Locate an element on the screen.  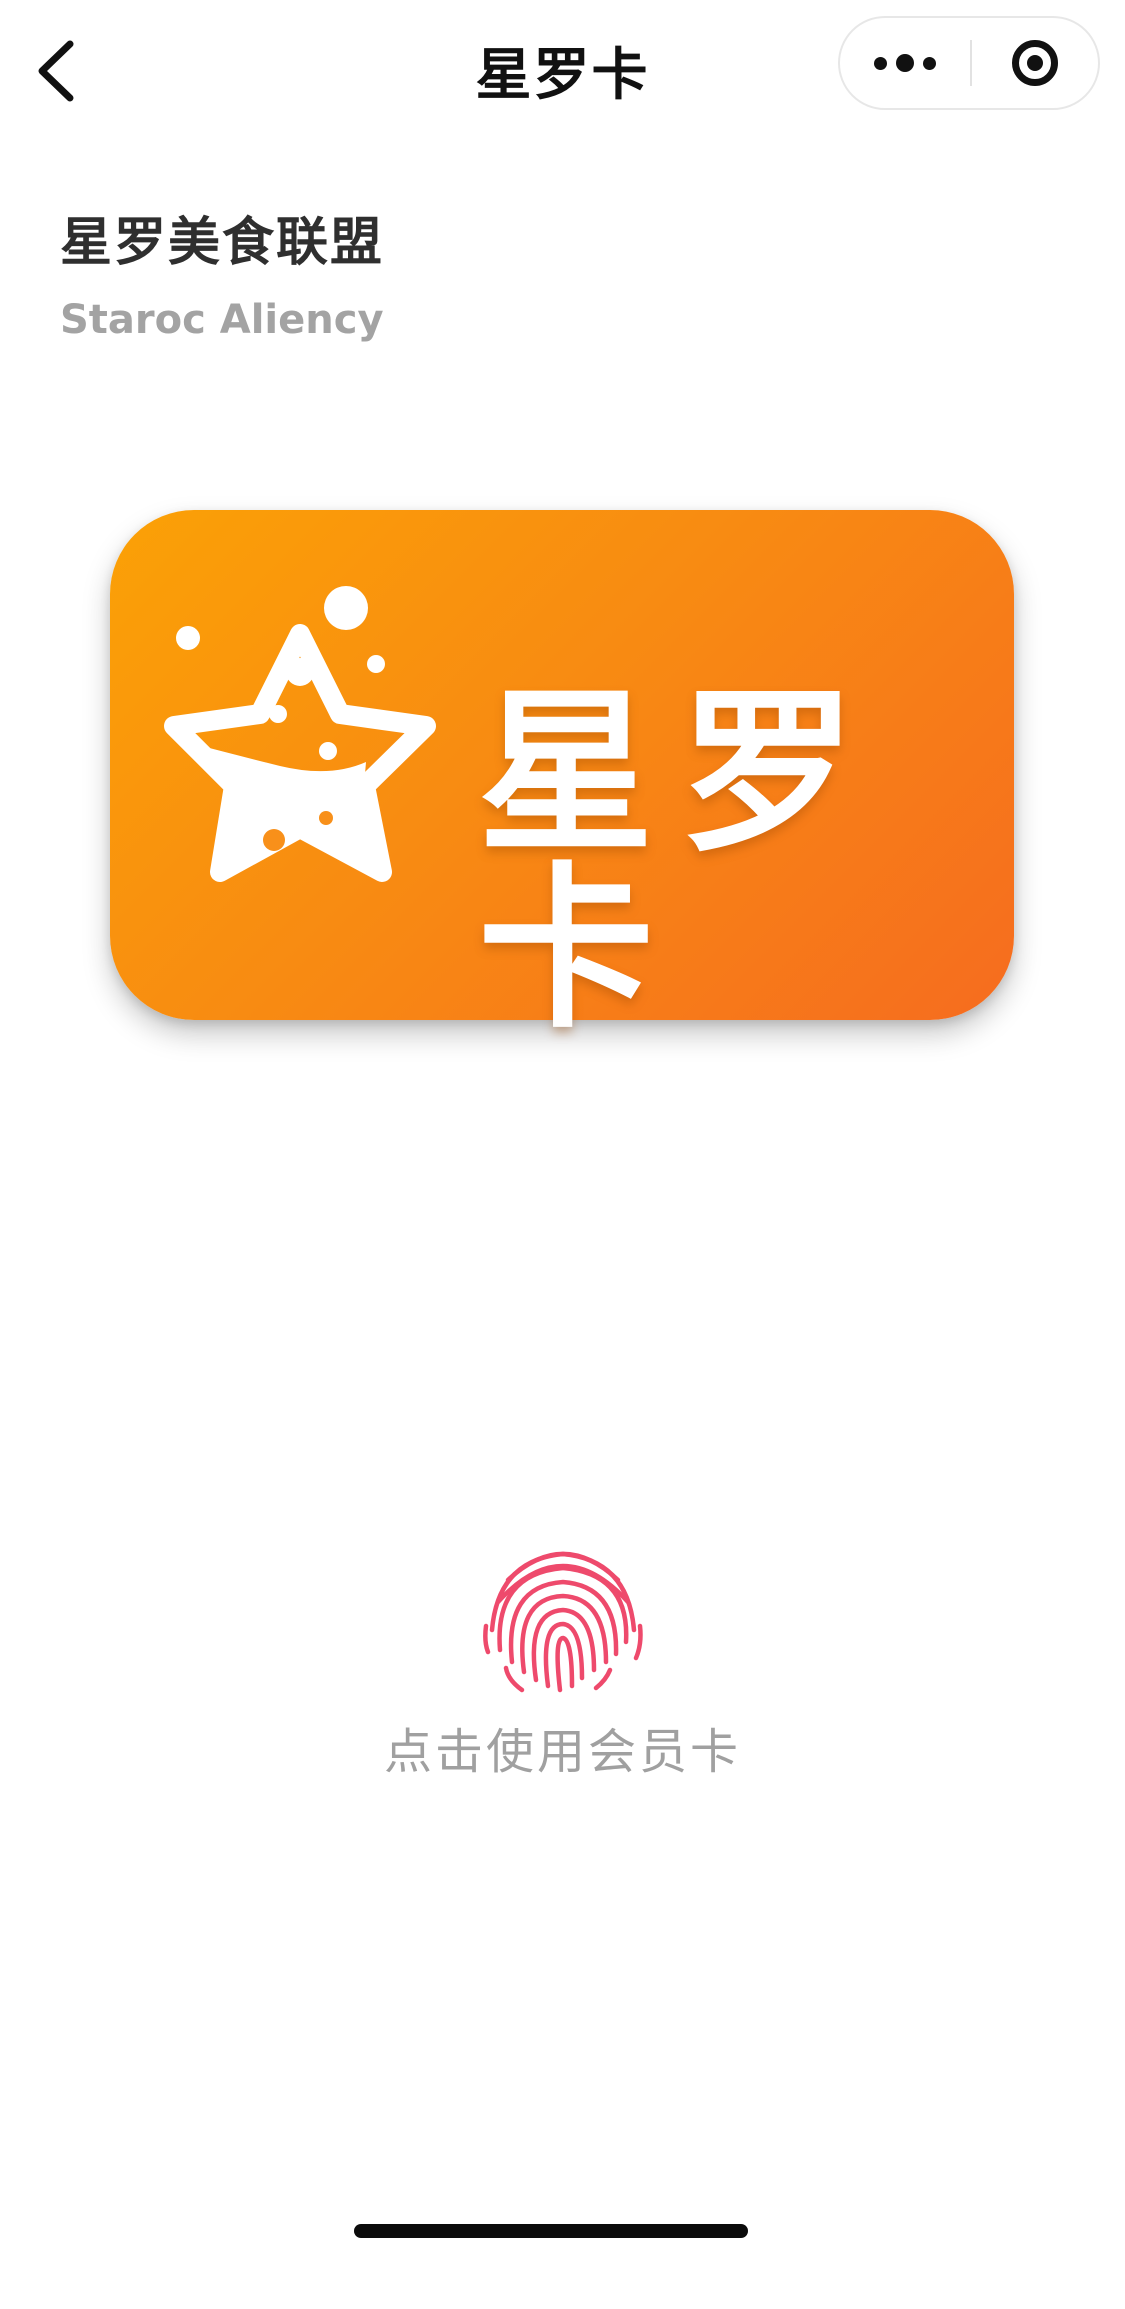
navigation-bar: 星罗卡 is located at coordinates (562, 65).